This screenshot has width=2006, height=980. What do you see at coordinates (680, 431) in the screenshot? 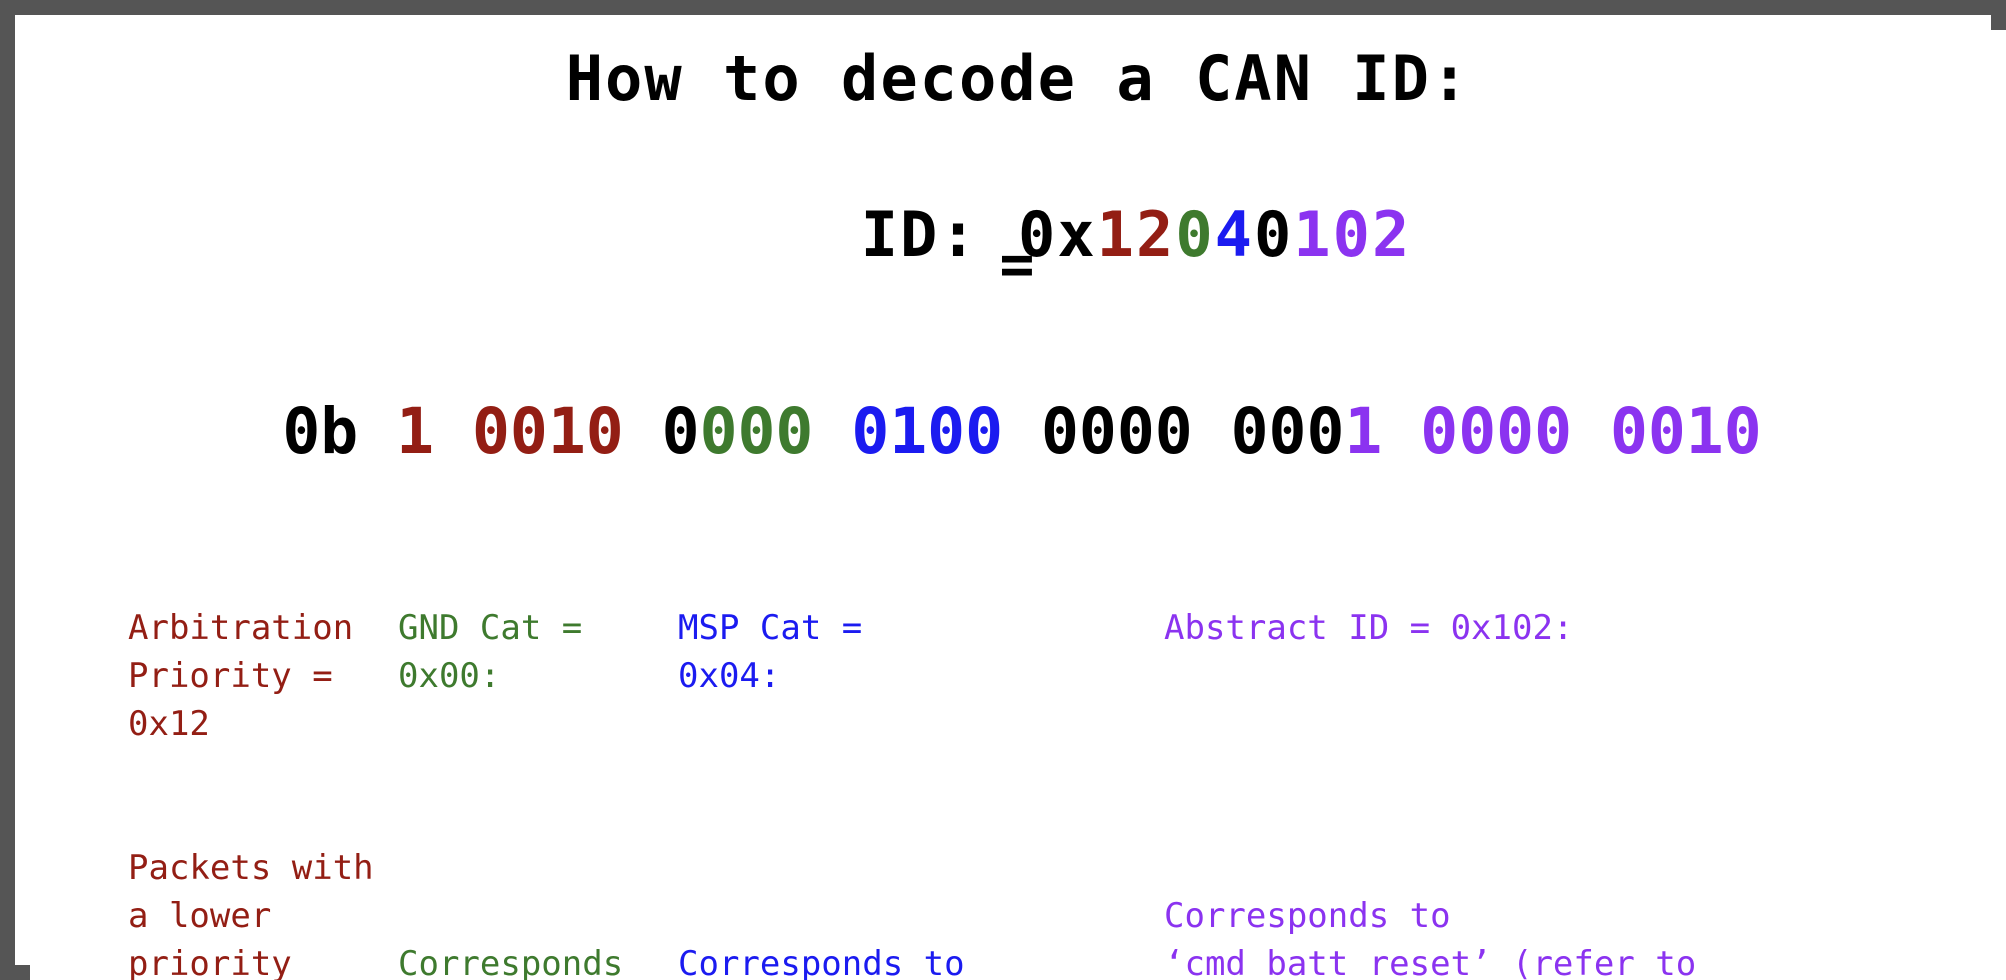
I see `binary-segment-6: 0` at bounding box center [680, 431].